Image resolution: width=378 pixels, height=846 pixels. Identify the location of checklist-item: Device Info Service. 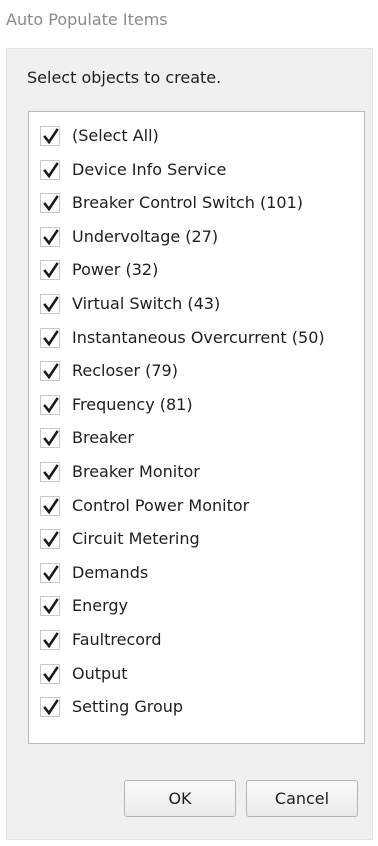
(196, 171).